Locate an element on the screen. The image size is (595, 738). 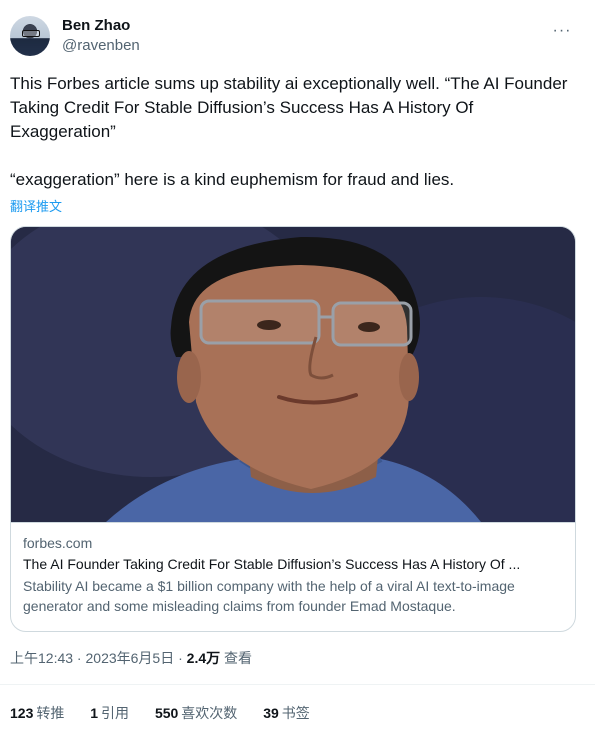
quotes-stat: 1 引用 is located at coordinates (109, 713).